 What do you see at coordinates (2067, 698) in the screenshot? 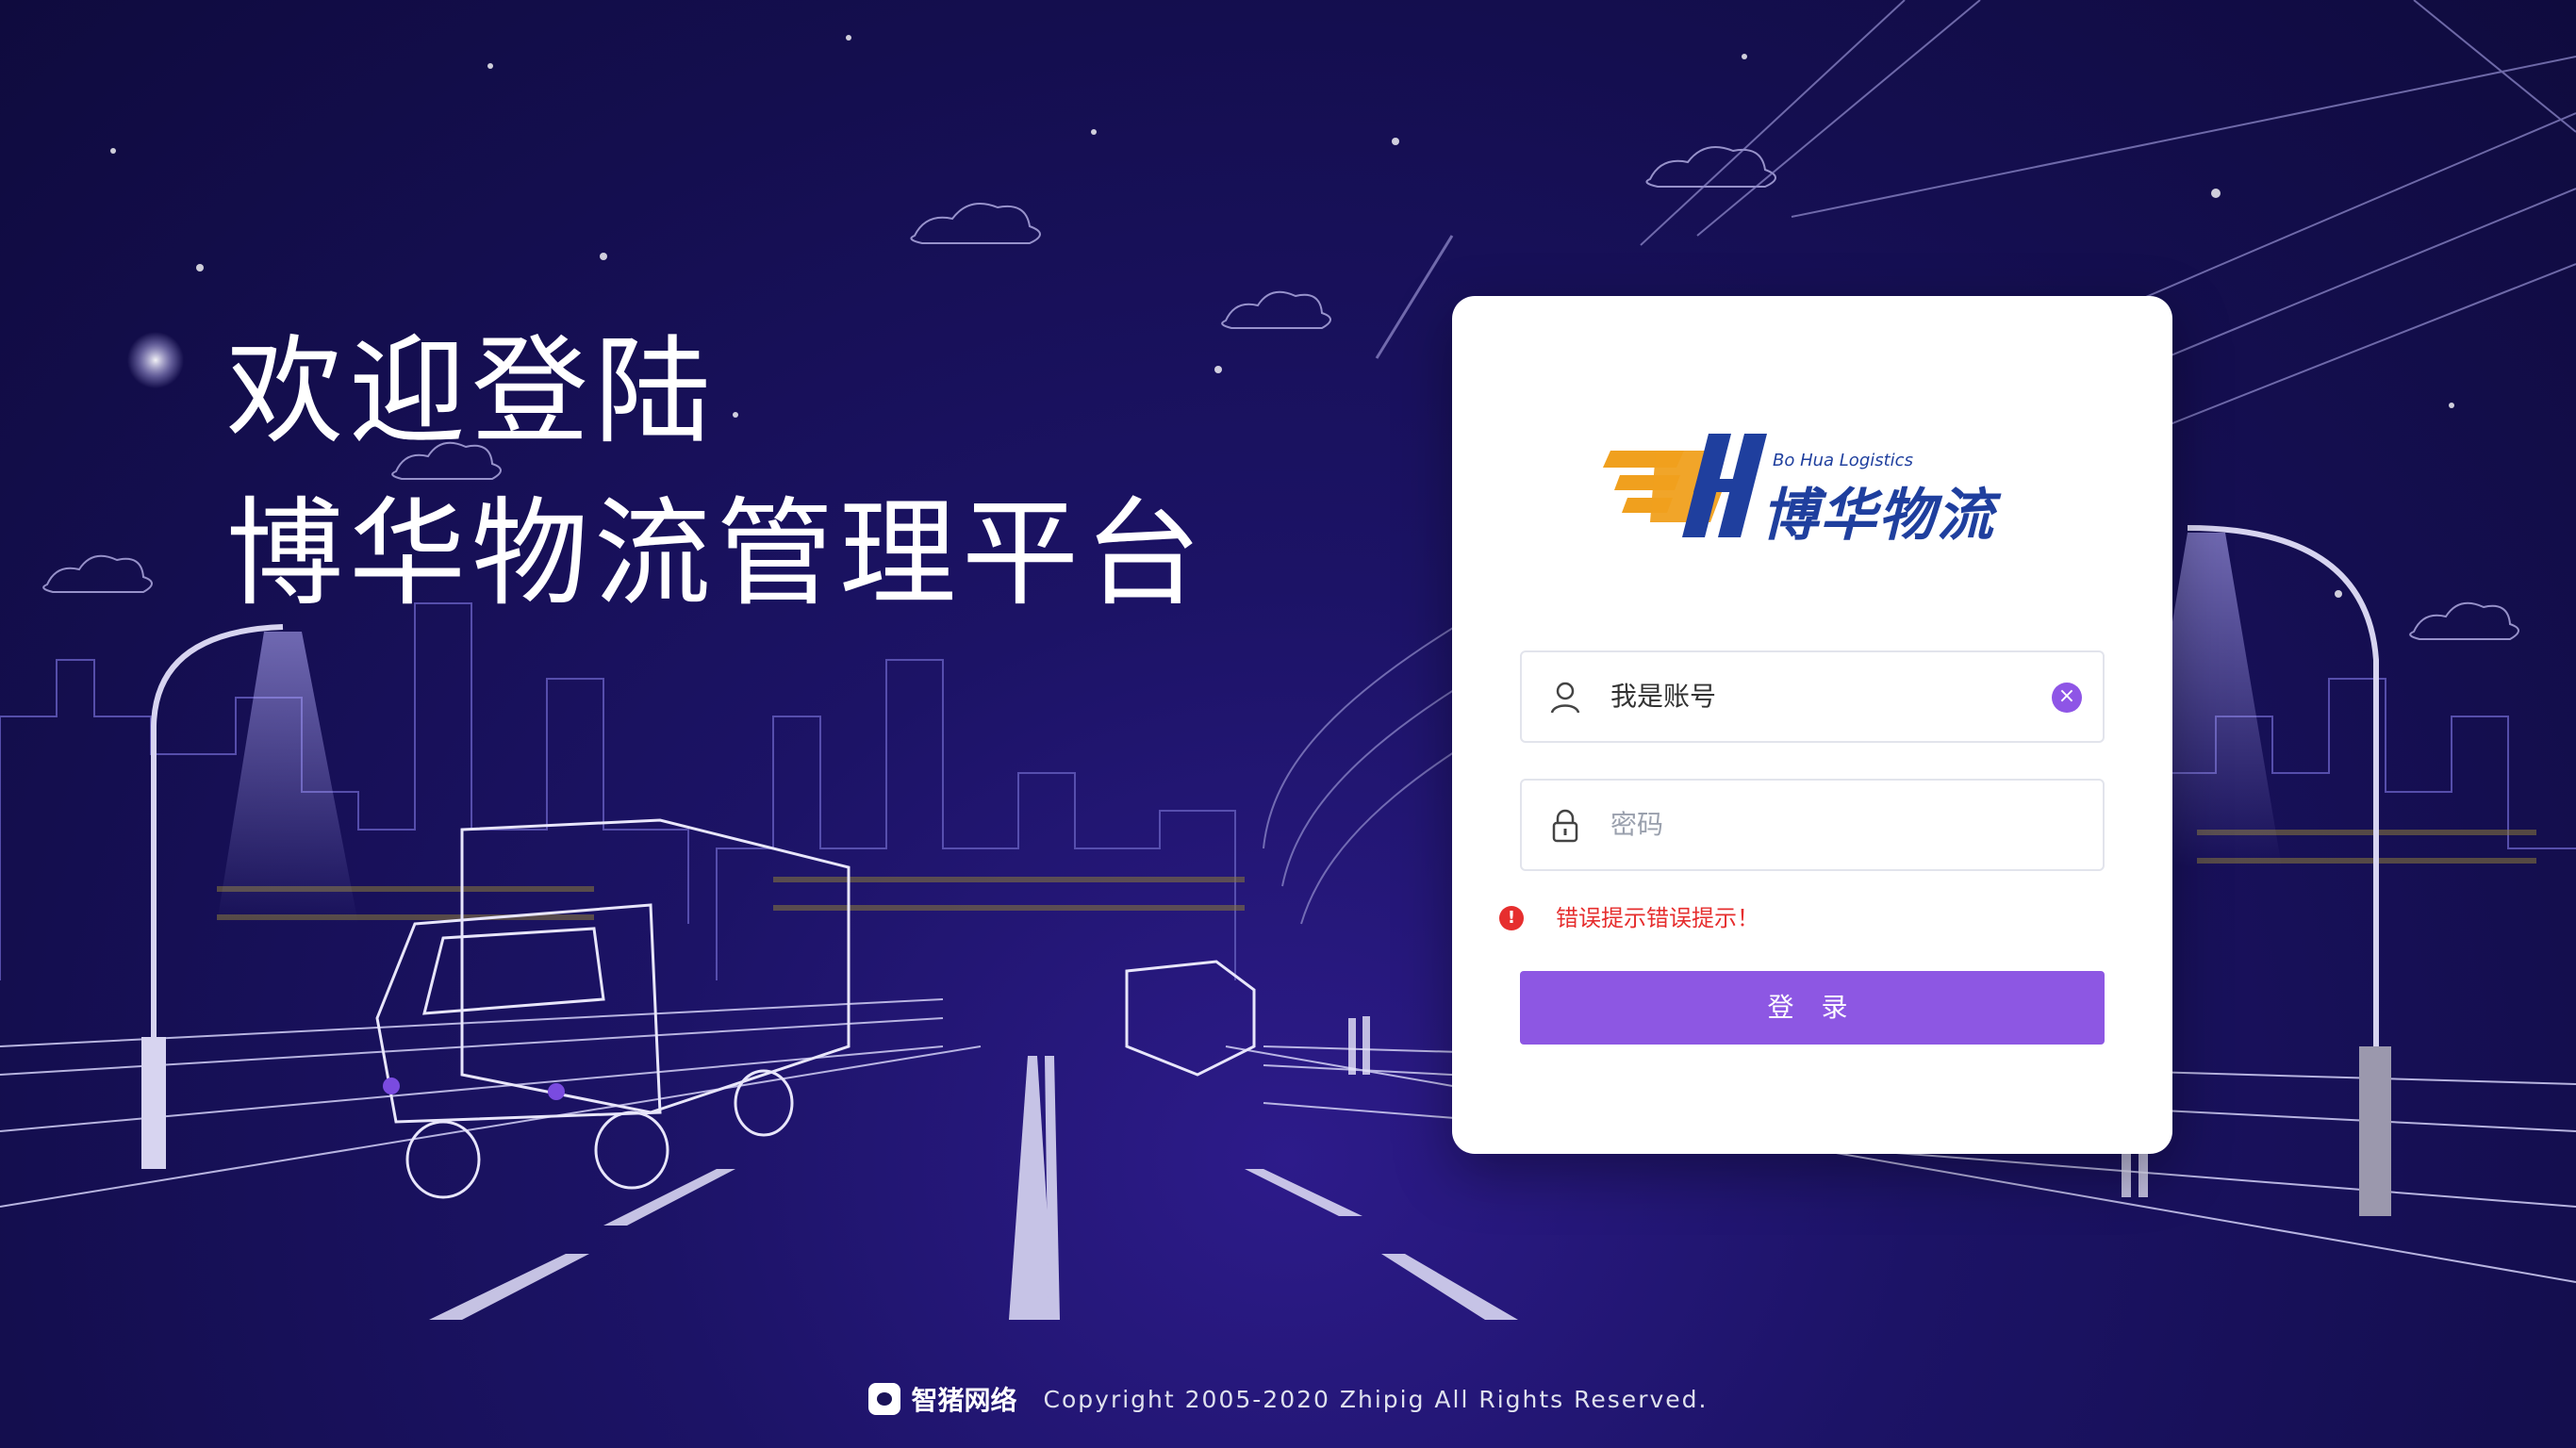
I see `close-icon: ×` at bounding box center [2067, 698].